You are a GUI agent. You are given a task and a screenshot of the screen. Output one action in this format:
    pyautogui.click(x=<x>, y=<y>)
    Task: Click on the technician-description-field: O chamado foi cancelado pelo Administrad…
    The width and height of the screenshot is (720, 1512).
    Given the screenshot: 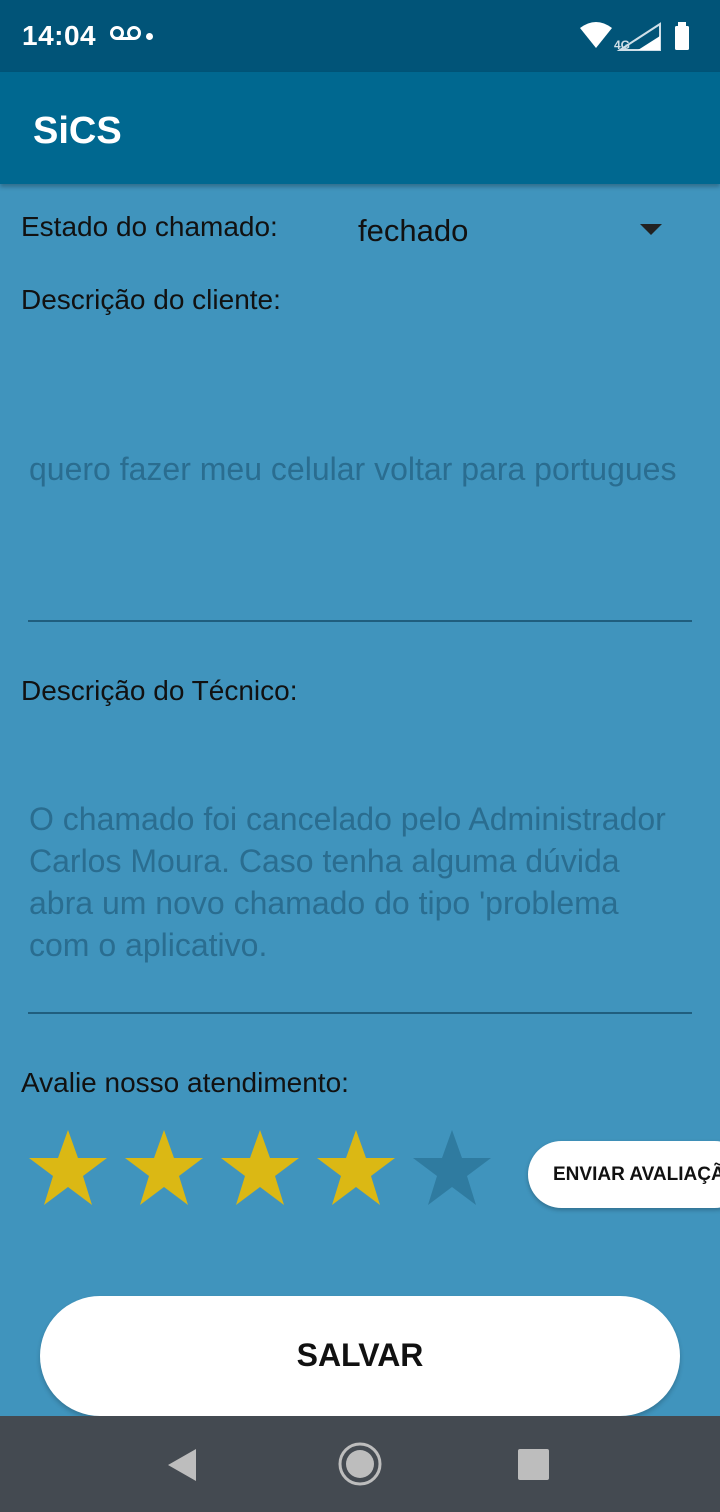 What is the action you would take?
    pyautogui.click(x=354, y=882)
    